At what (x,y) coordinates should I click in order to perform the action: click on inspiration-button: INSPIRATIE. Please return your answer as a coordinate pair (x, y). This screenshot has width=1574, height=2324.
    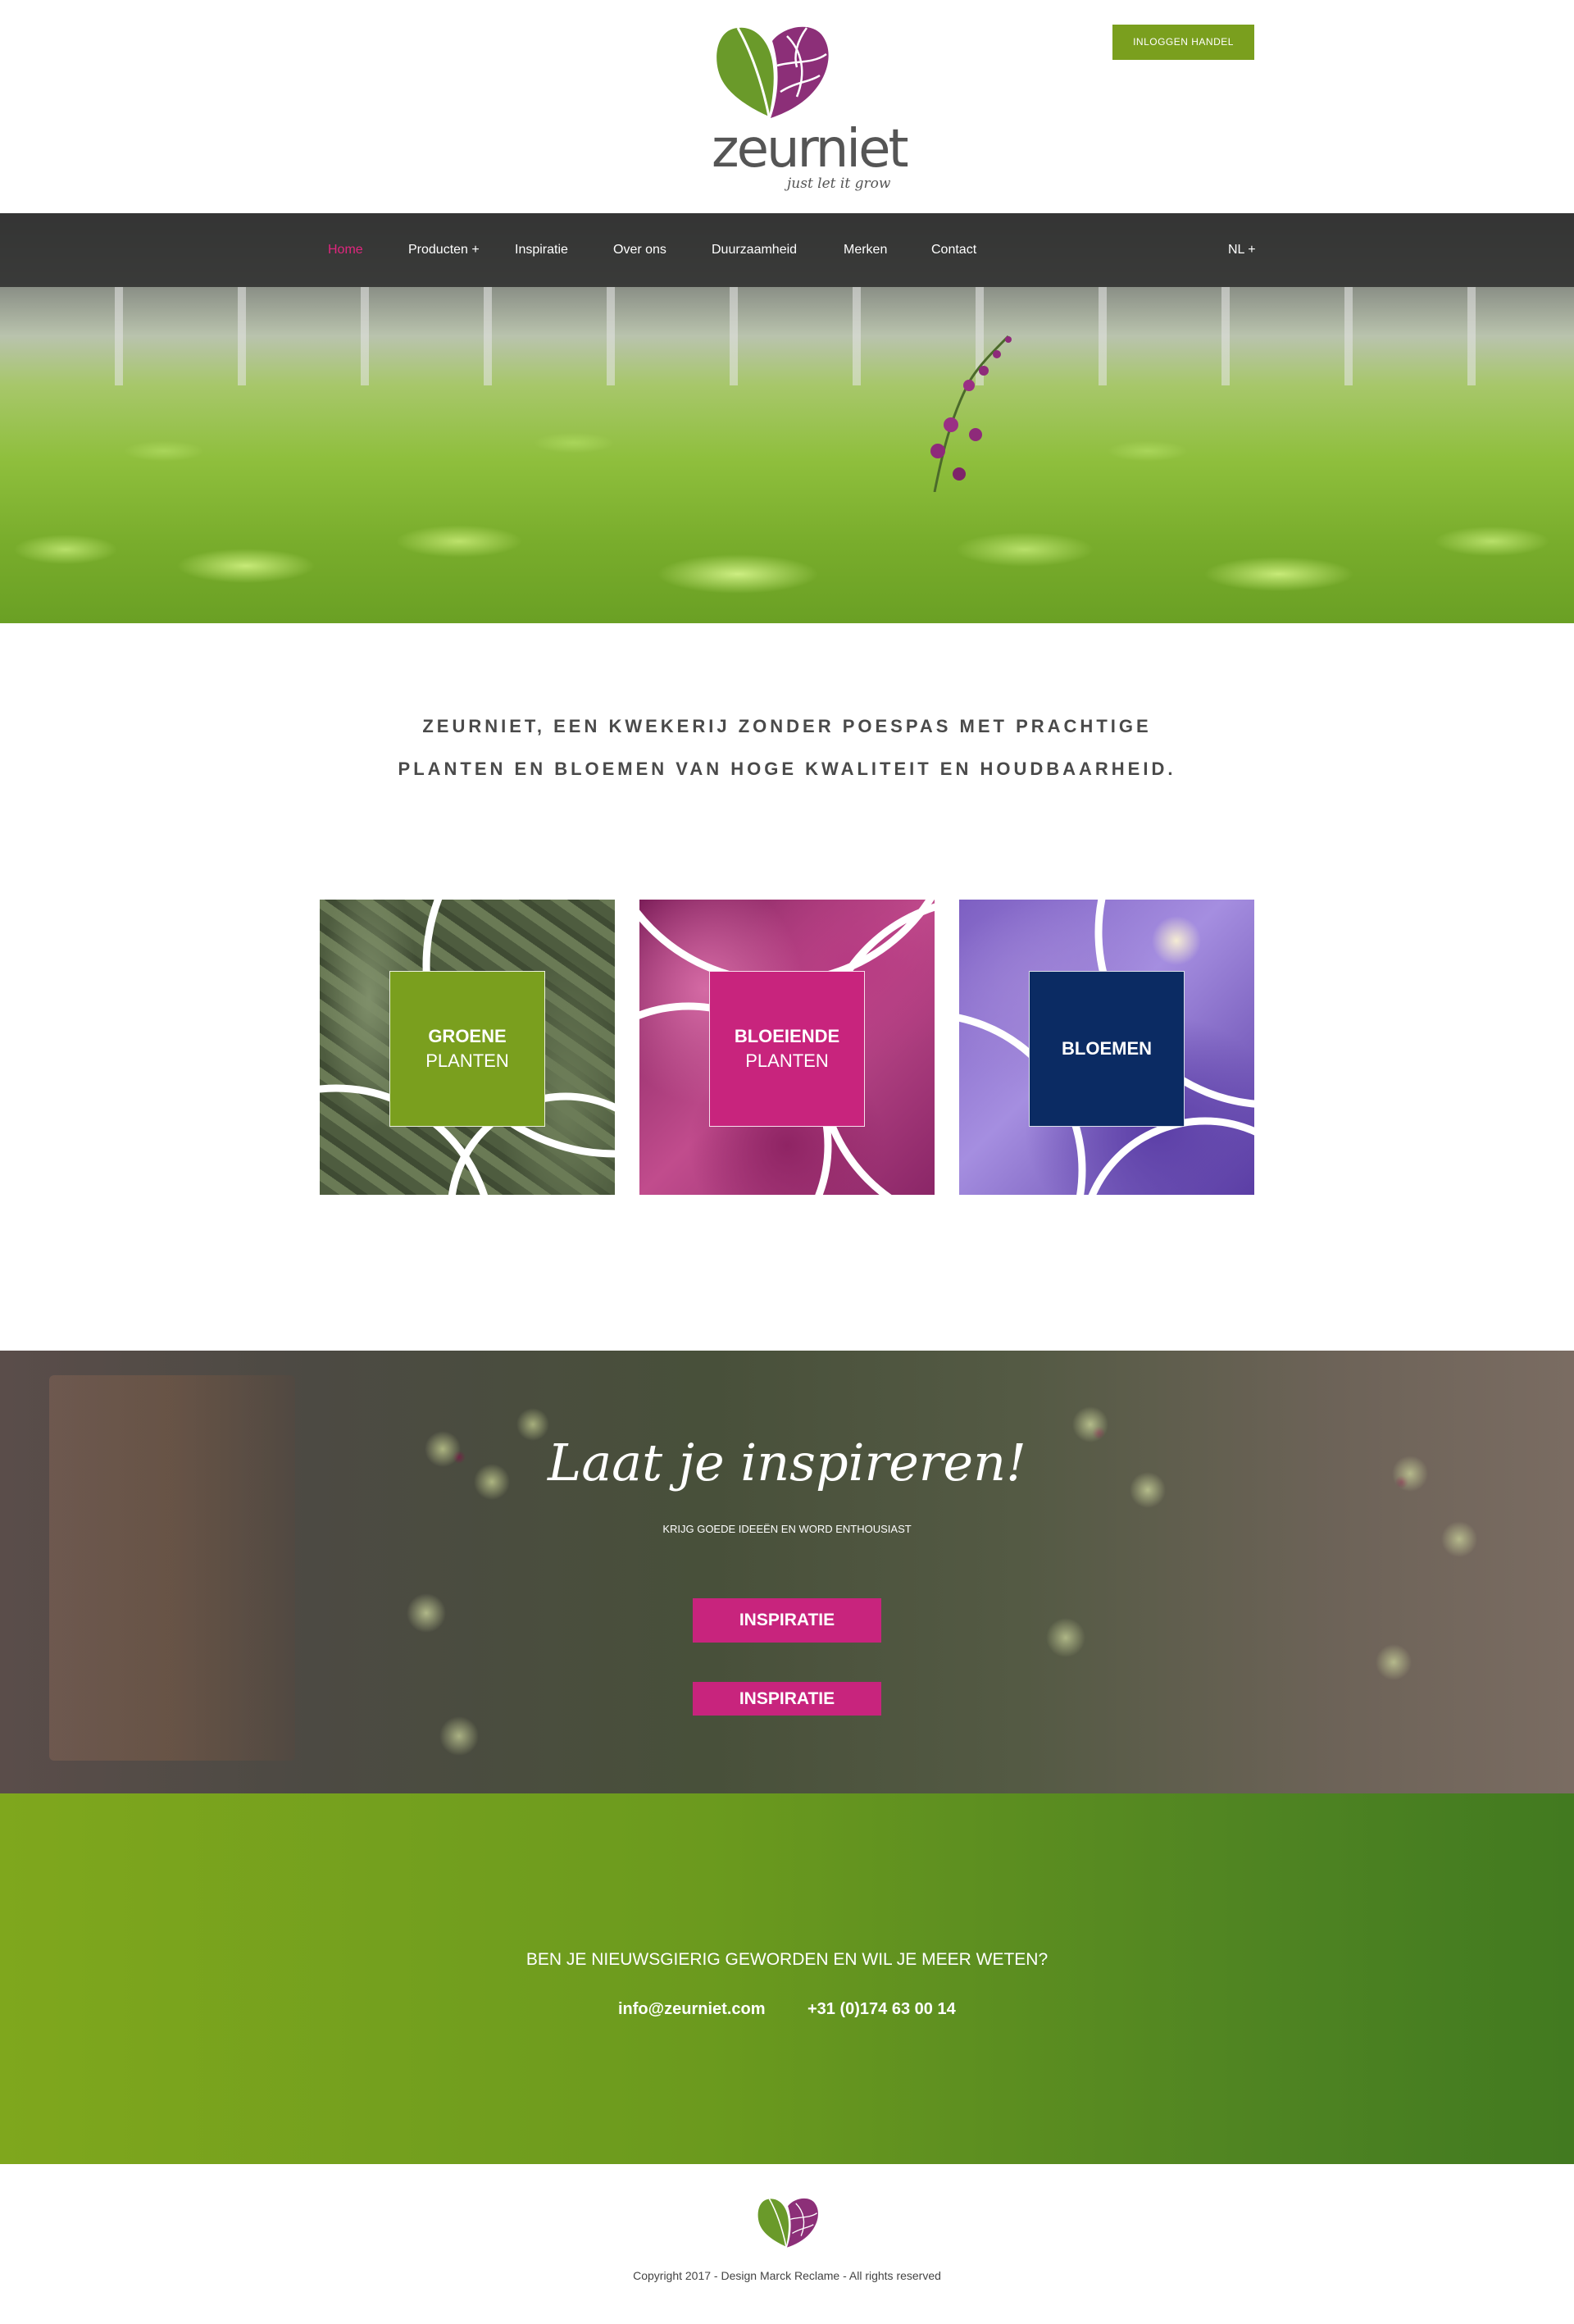
    Looking at the image, I should click on (787, 1620).